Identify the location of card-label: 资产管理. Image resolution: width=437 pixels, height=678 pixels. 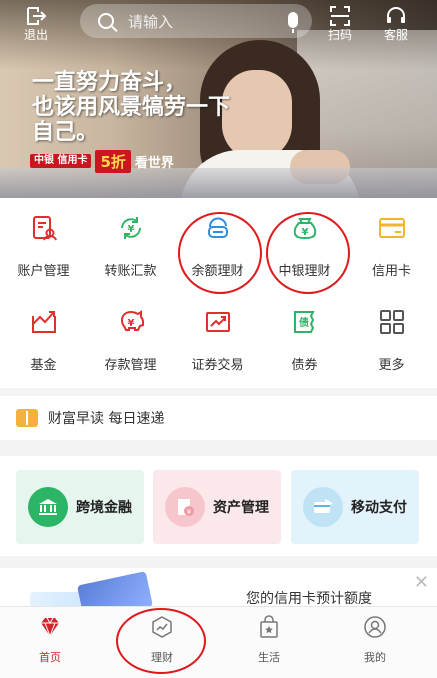
(241, 508).